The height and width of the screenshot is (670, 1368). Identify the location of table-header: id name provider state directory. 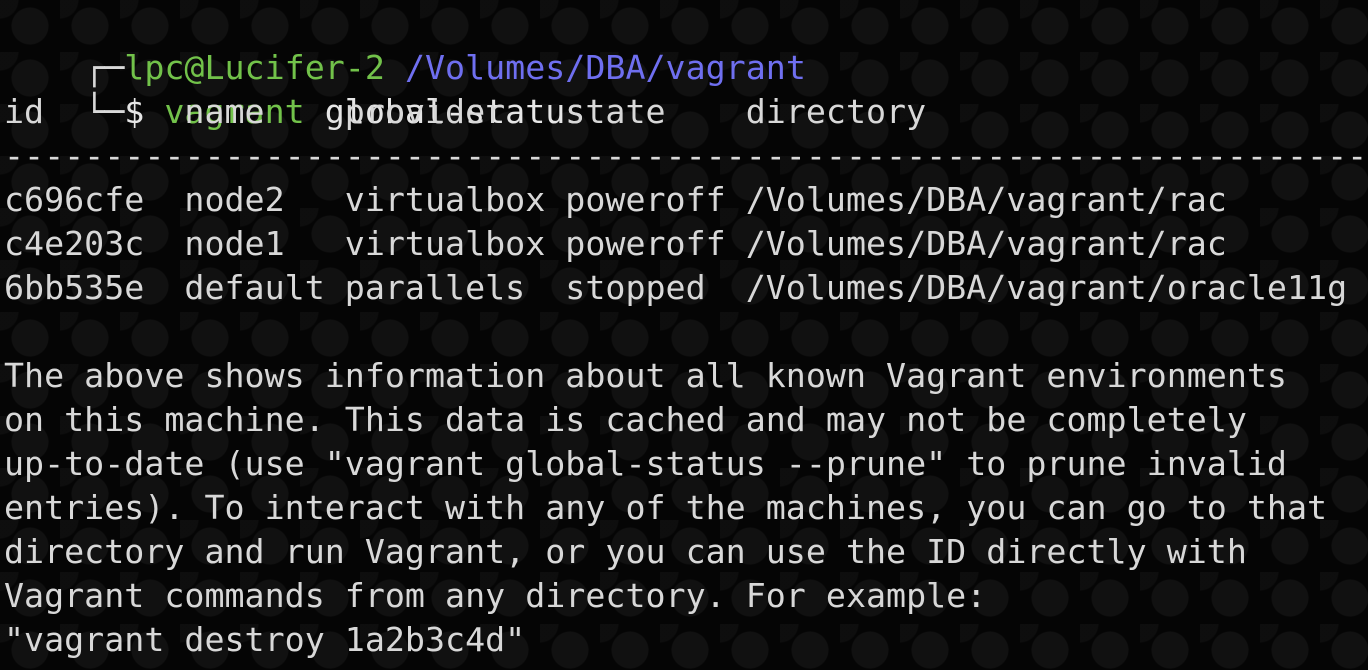
(465, 111).